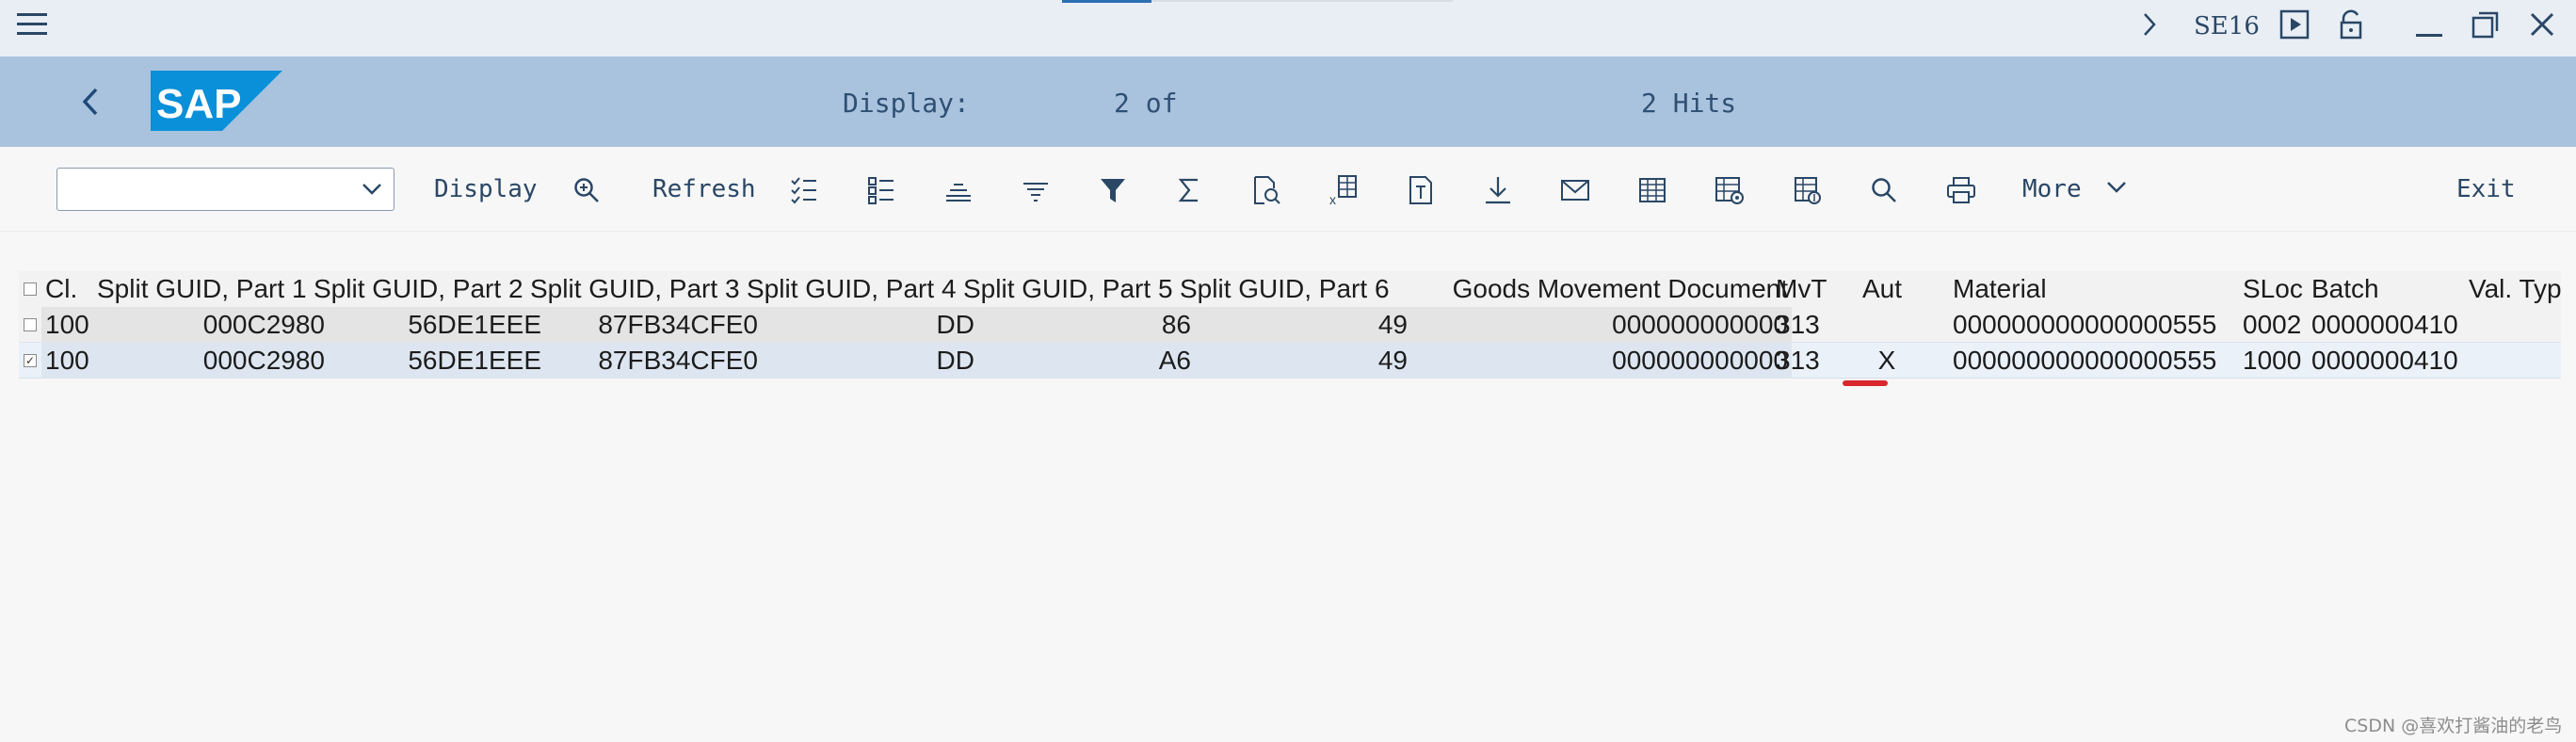 This screenshot has width=2576, height=742. What do you see at coordinates (32, 25) in the screenshot?
I see `hamburger-menu-icon` at bounding box center [32, 25].